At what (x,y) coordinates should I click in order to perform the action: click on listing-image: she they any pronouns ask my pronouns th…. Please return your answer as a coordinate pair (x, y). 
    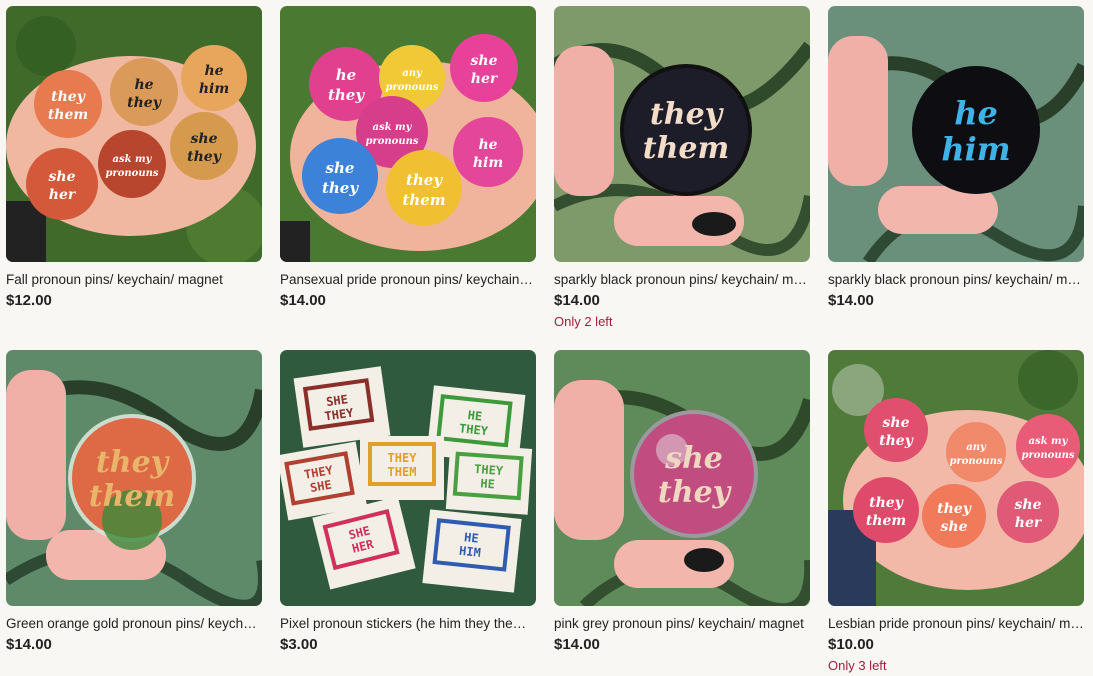
    Looking at the image, I should click on (956, 478).